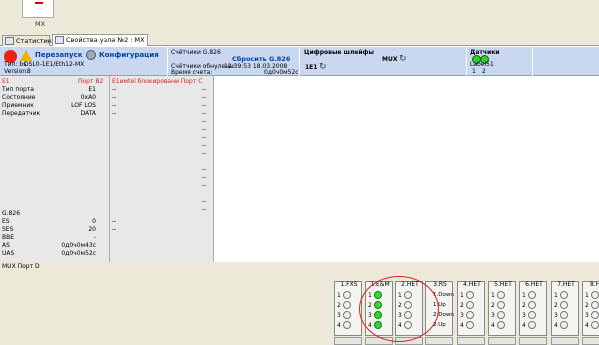 The height and width of the screenshot is (345, 599). Describe the element at coordinates (49, 105) in the screenshot. I see `row-receiver: Приемник LOF LOS` at that location.